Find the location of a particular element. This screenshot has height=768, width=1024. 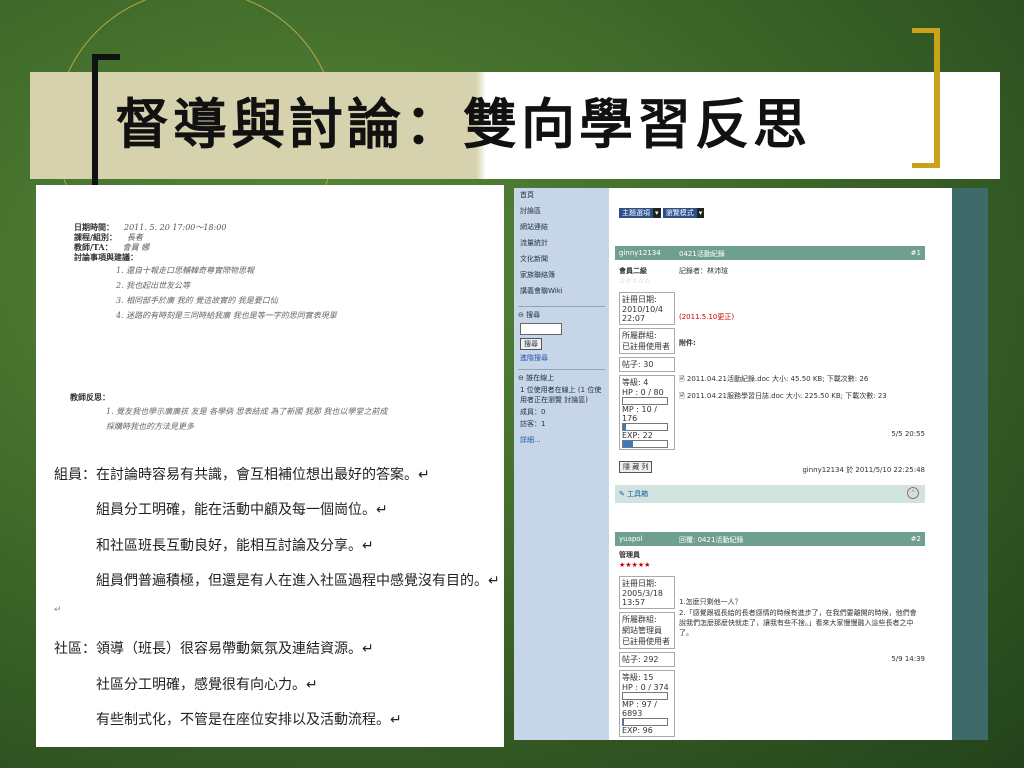

typed-line: 組員們普遍積極，但還是有人在進入社區過程中感覺沒有目的。↵ is located at coordinates (298, 581).